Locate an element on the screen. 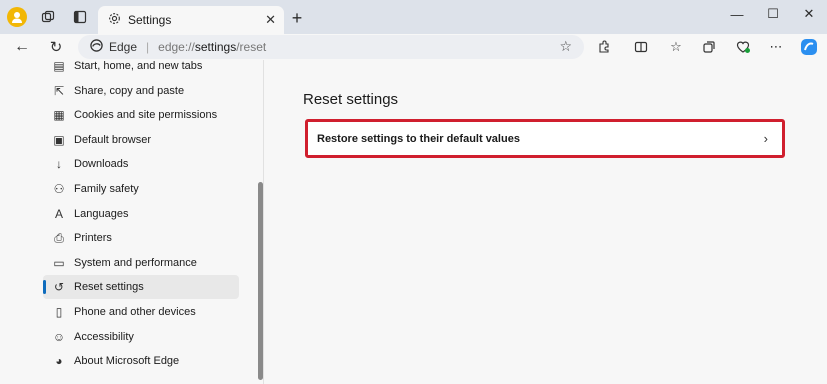 This screenshot has height=384, width=827. url-host: settings is located at coordinates (215, 47).